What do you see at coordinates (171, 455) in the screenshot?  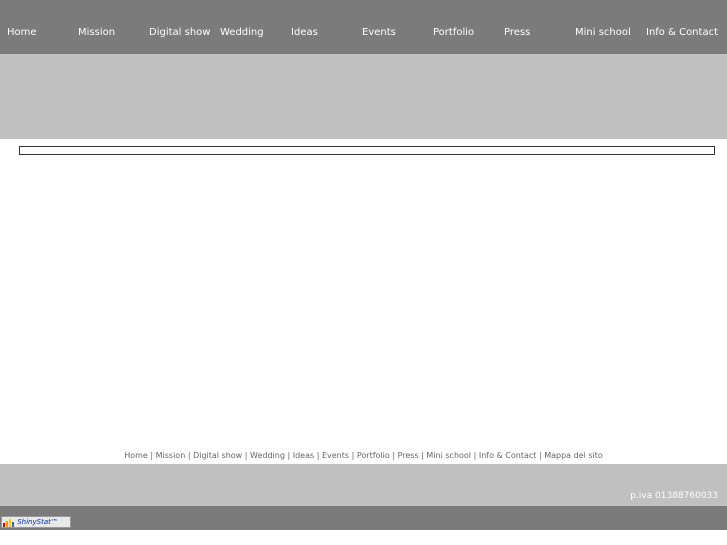 I see `footer-link-mission: Mission` at bounding box center [171, 455].